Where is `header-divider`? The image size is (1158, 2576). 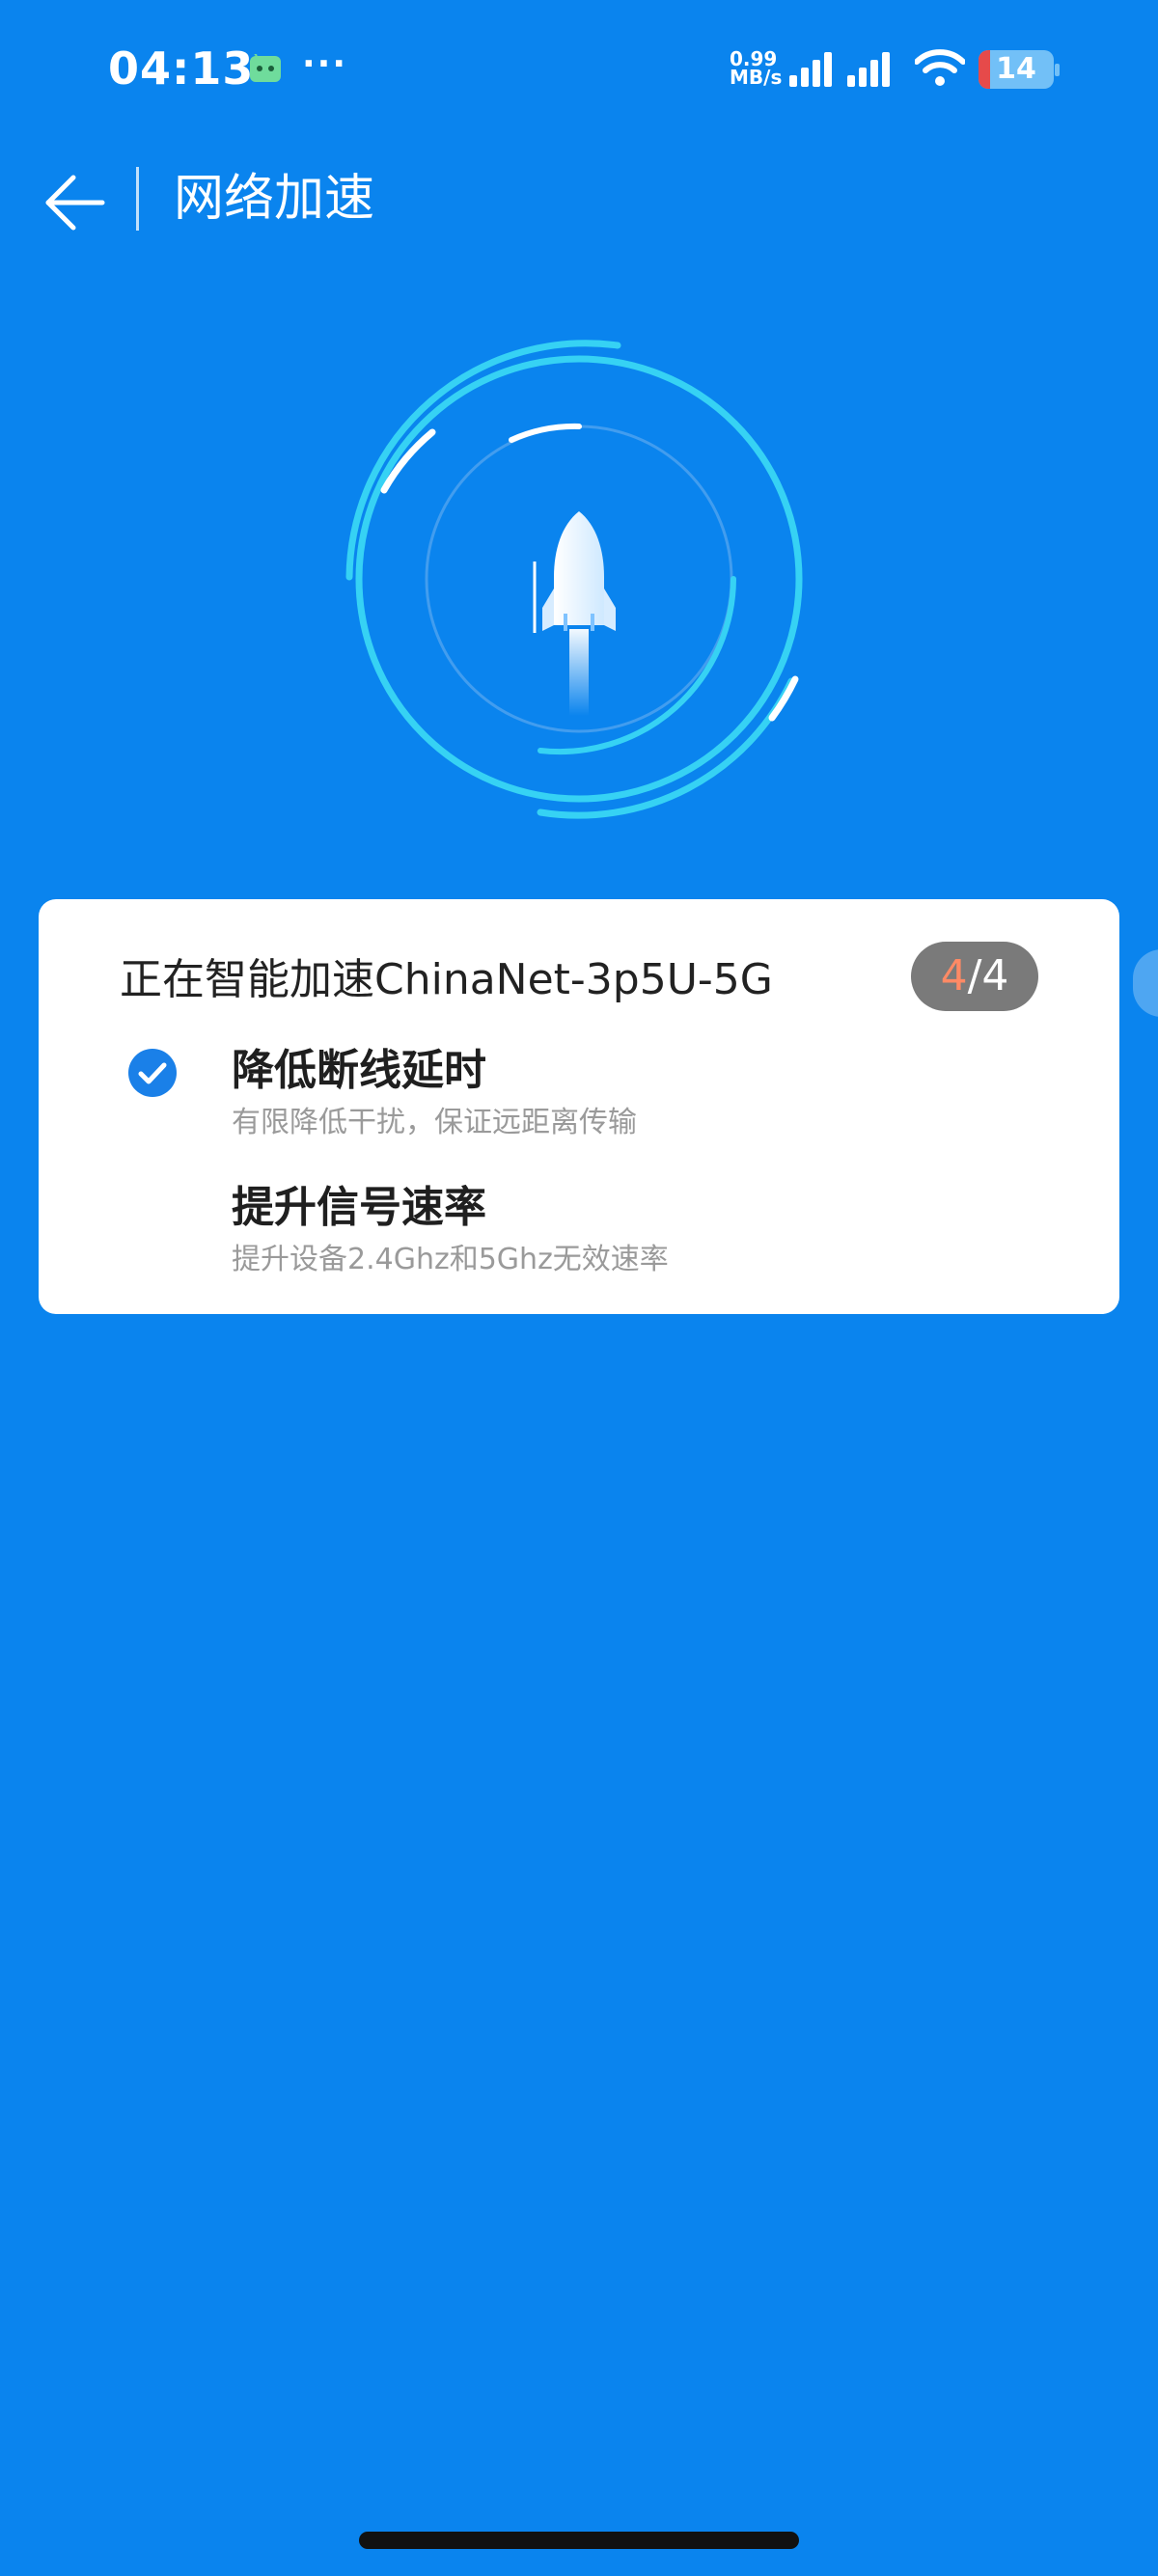
header-divider is located at coordinates (137, 199).